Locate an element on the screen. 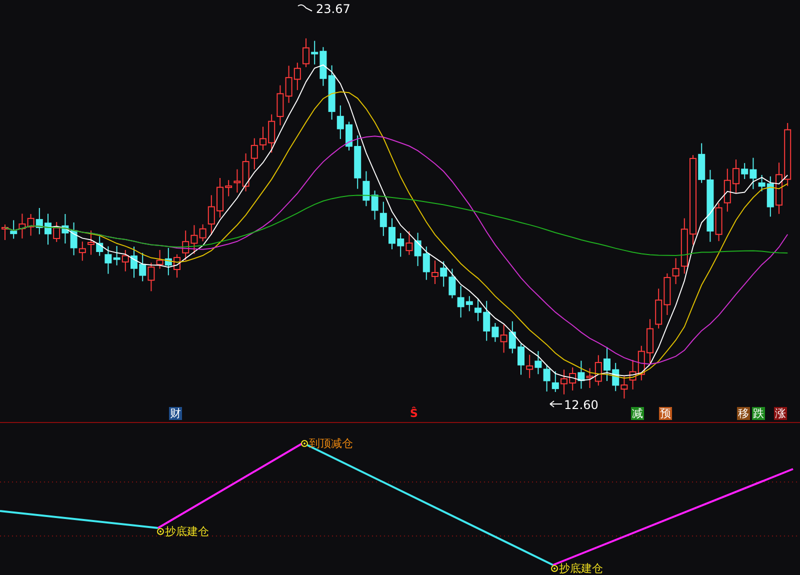 Image resolution: width=800 pixels, height=575 pixels. event-marker: 预 is located at coordinates (665, 413).